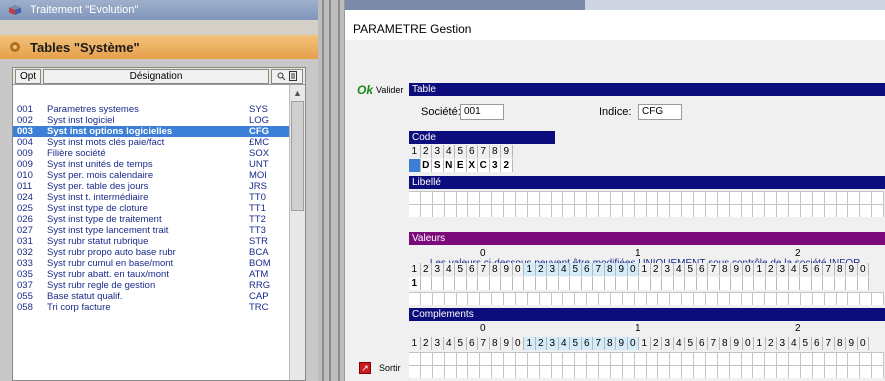 The width and height of the screenshot is (885, 381). What do you see at coordinates (151, 153) in the screenshot?
I see `list-item: 009 Filière société SOX` at bounding box center [151, 153].